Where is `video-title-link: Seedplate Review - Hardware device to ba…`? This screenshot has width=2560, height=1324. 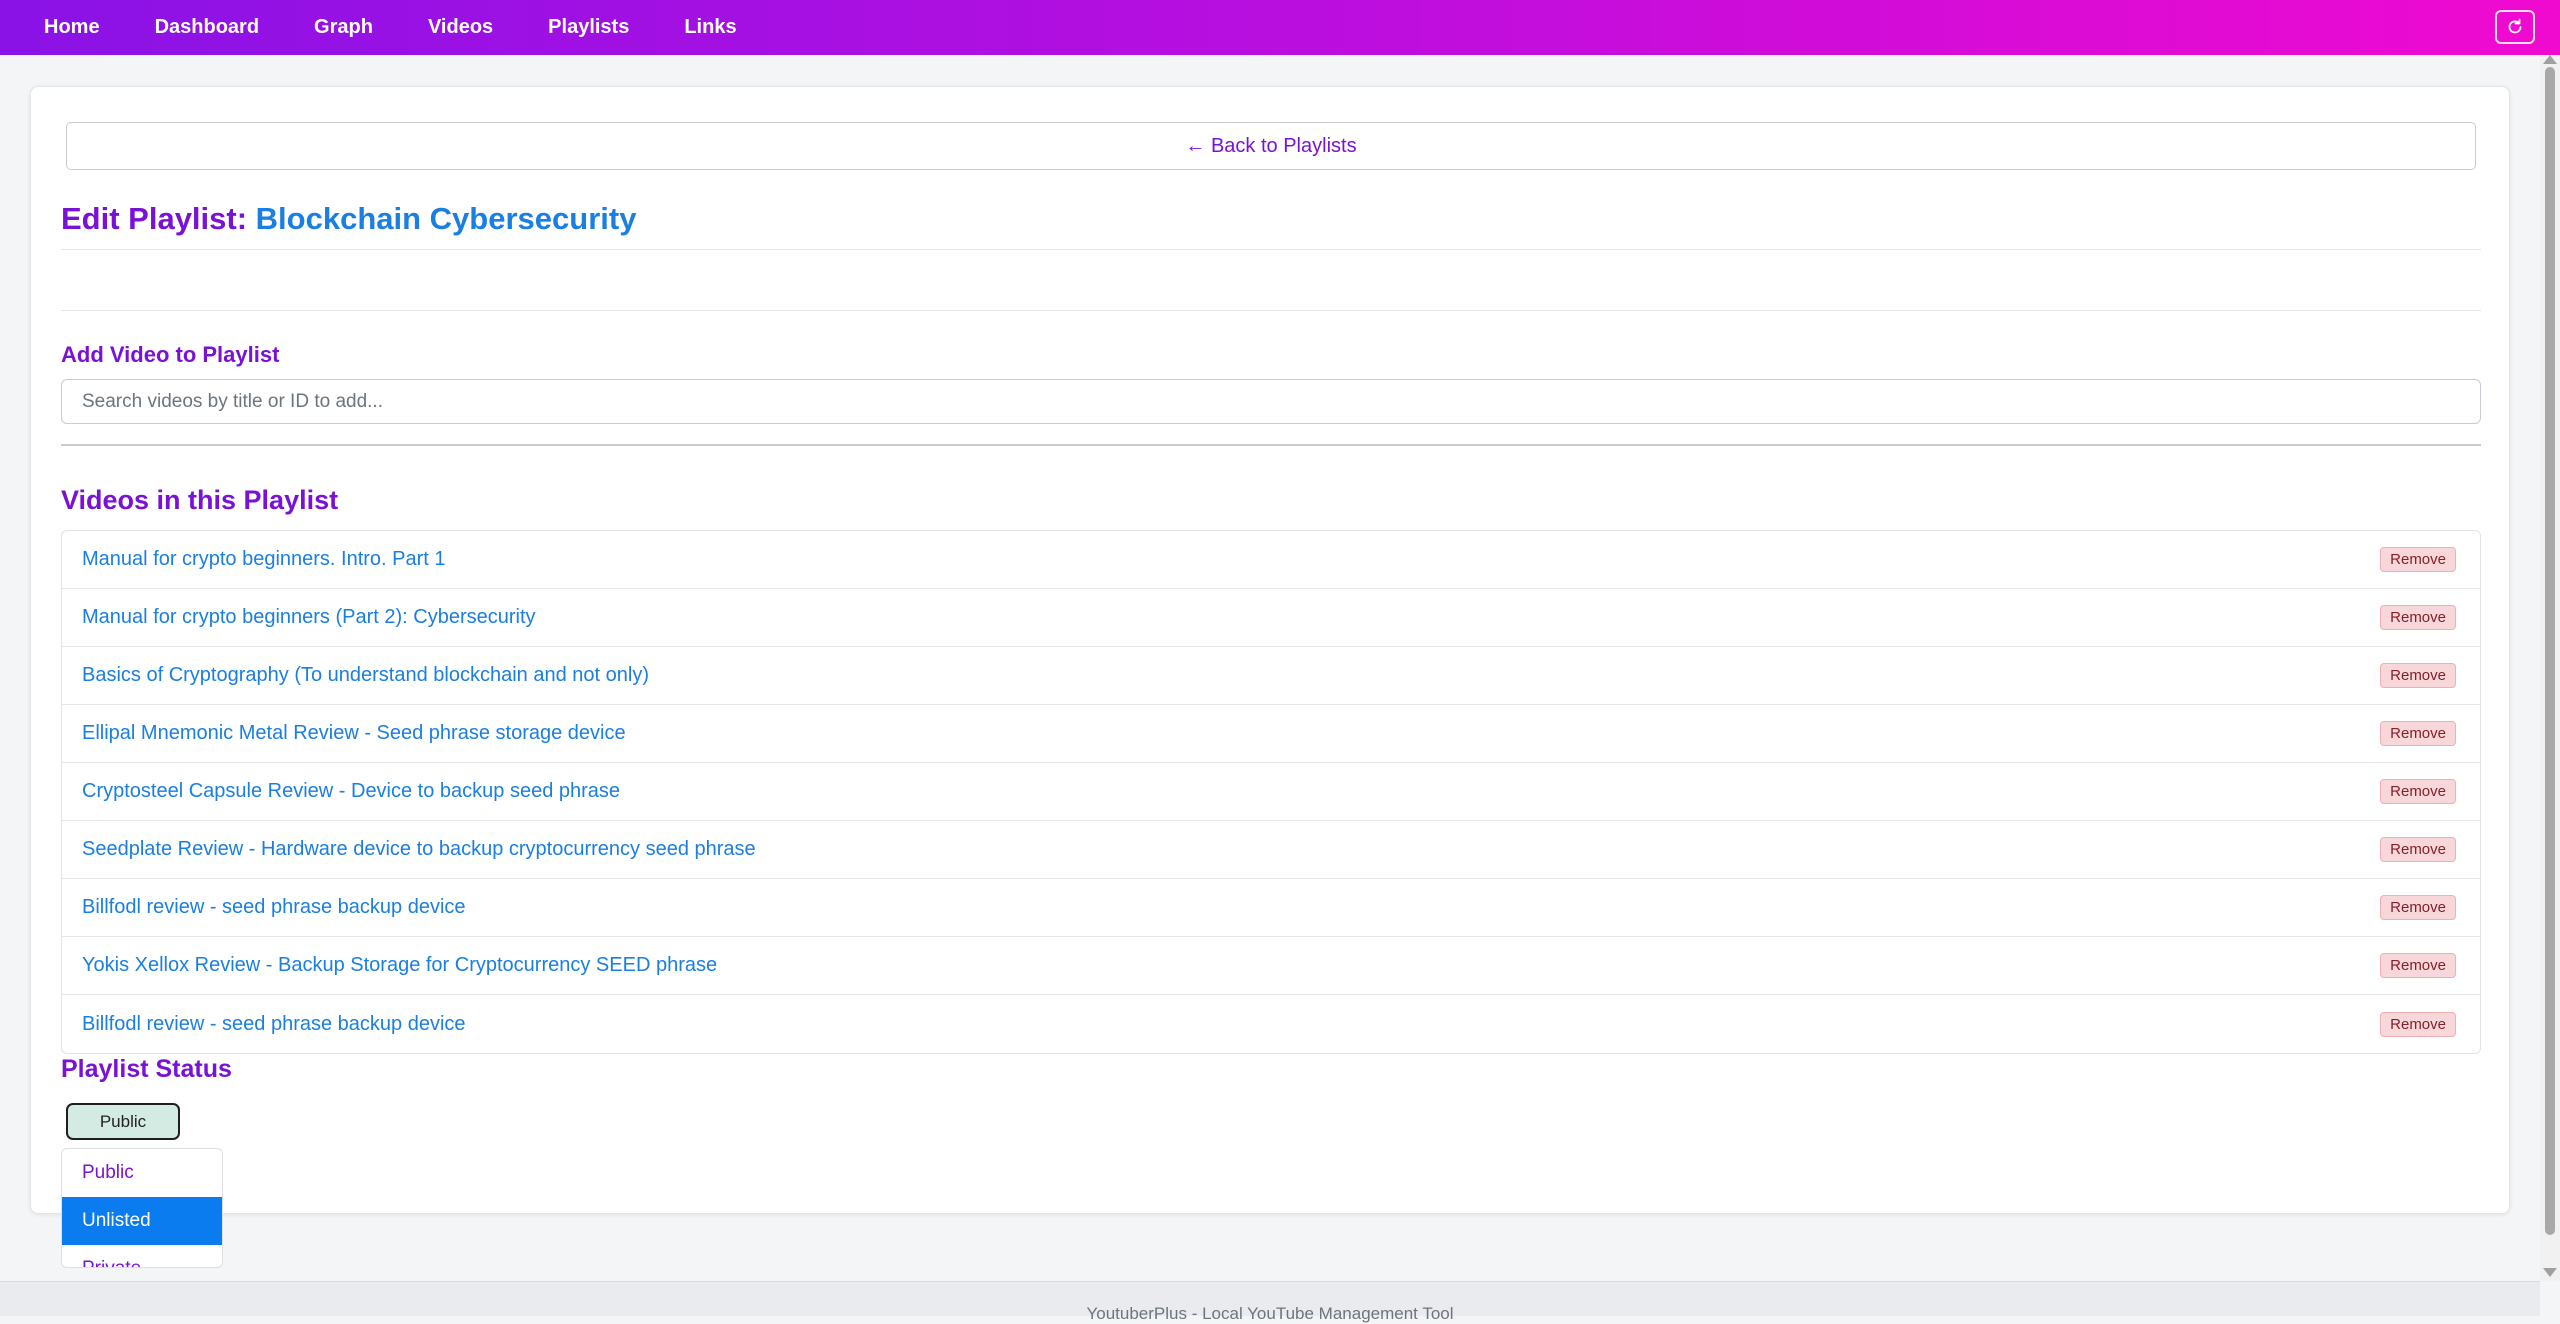
video-title-link: Seedplate Review - Hardware device to ba… is located at coordinates (419, 849).